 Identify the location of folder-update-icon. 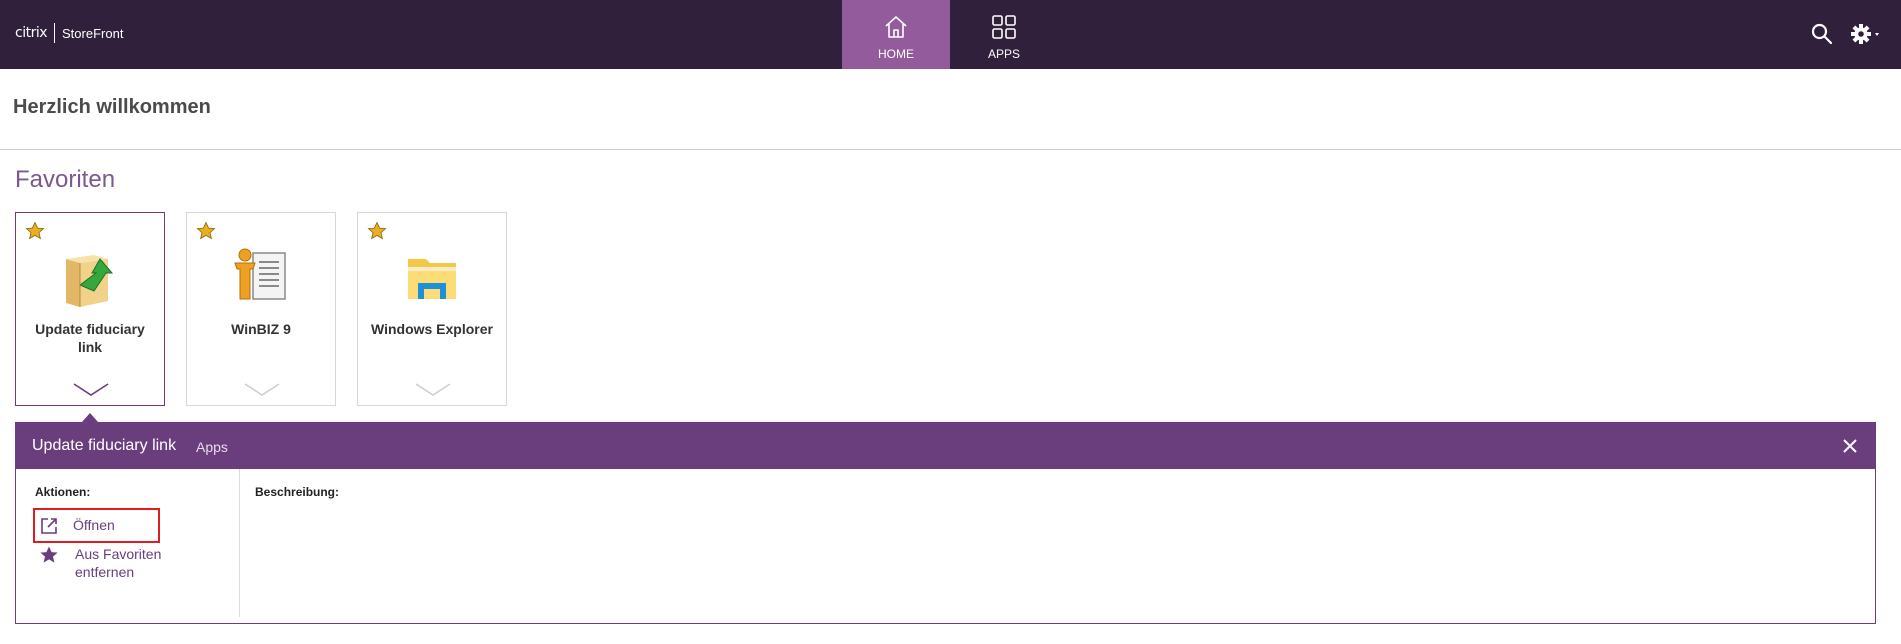
(90, 281).